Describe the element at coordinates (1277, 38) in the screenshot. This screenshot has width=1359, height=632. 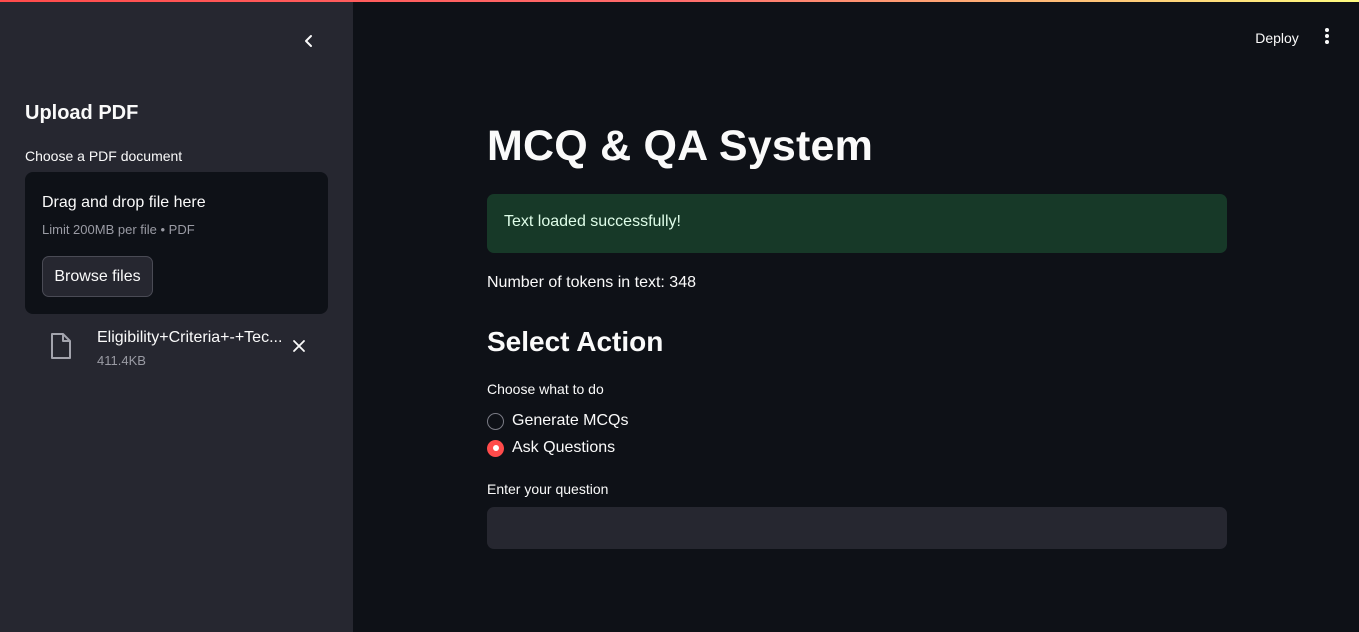
I see `deploy-button: Deploy` at that location.